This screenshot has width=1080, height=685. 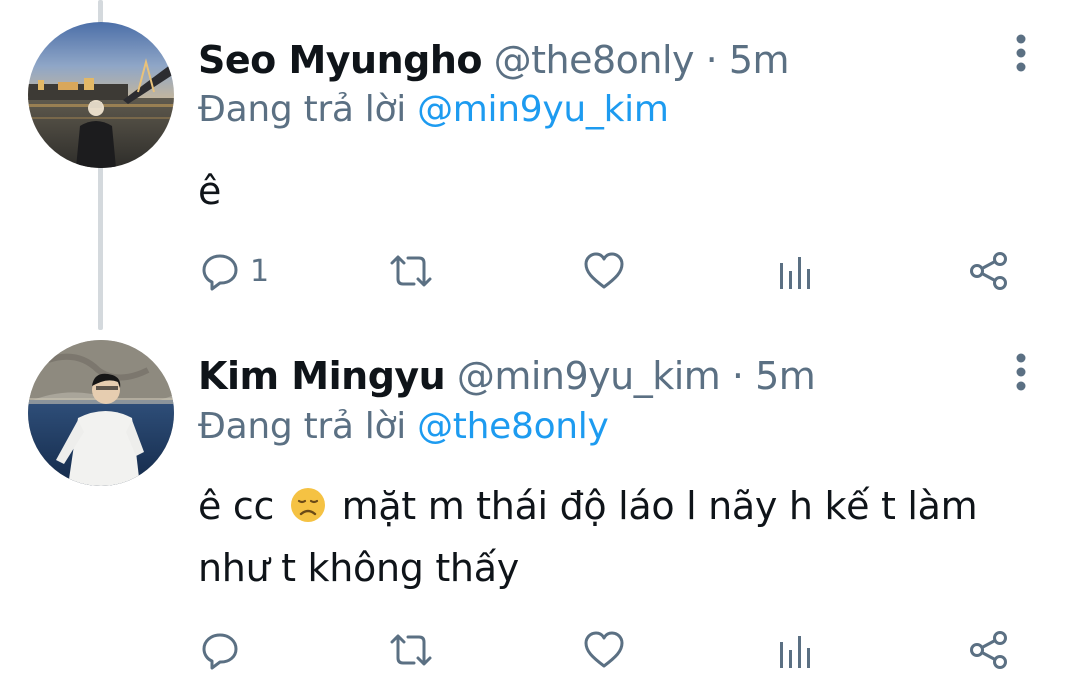 I want to click on tweet-header: Seo Myungho @the8only · 5m, so click(x=494, y=60).